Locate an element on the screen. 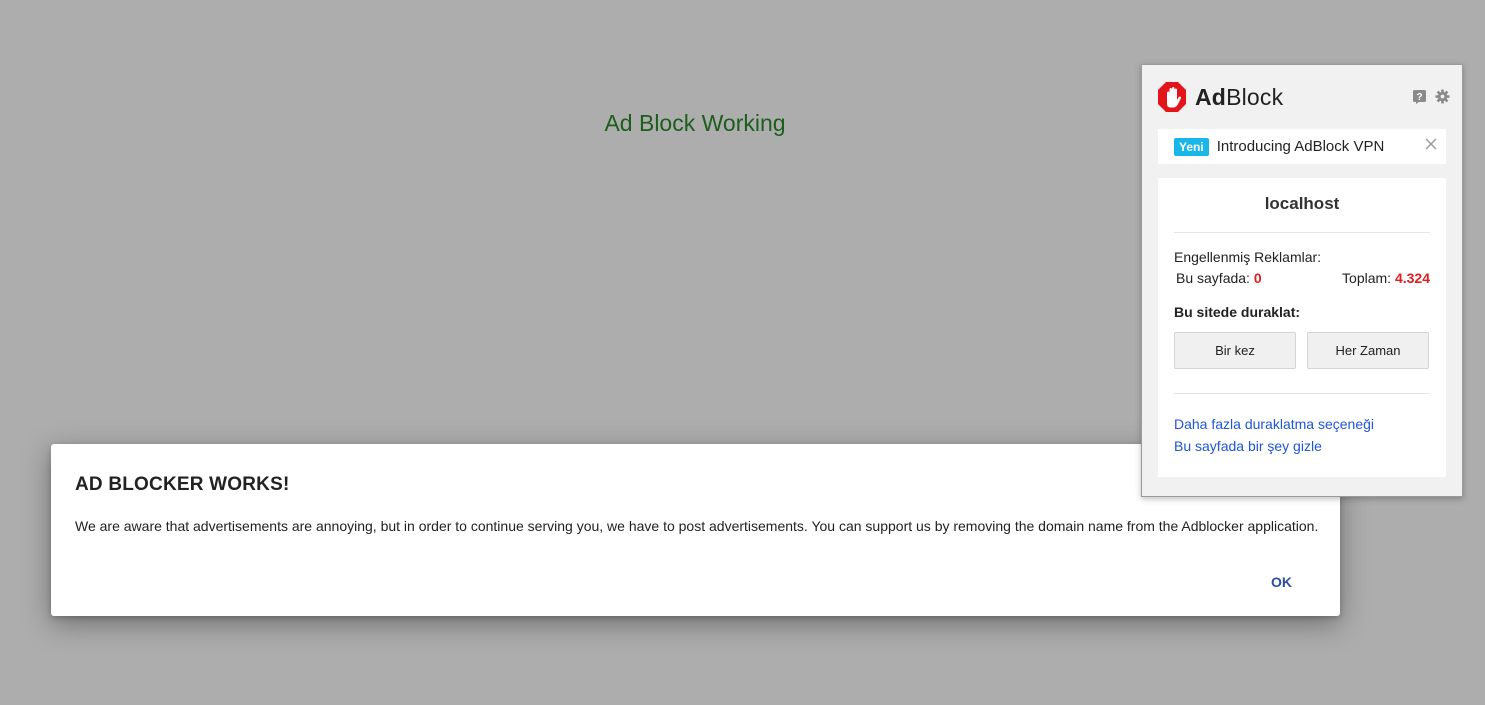  help-icon: ? is located at coordinates (1419, 96).